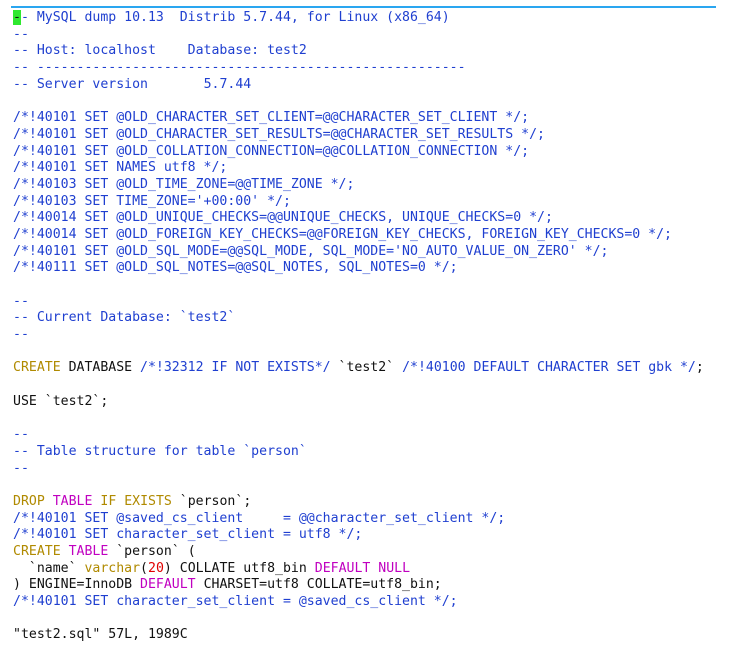  Describe the element at coordinates (100, 635) in the screenshot. I see `status-line: "test2.sql" 57L, 1989C` at that location.